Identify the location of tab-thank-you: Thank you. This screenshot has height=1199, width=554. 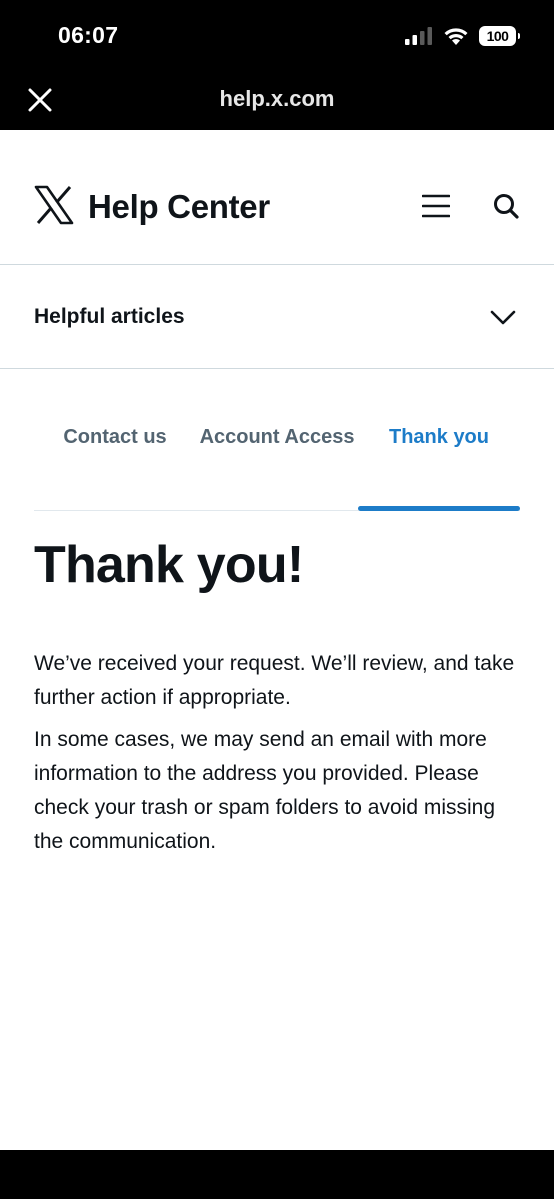
(439, 437).